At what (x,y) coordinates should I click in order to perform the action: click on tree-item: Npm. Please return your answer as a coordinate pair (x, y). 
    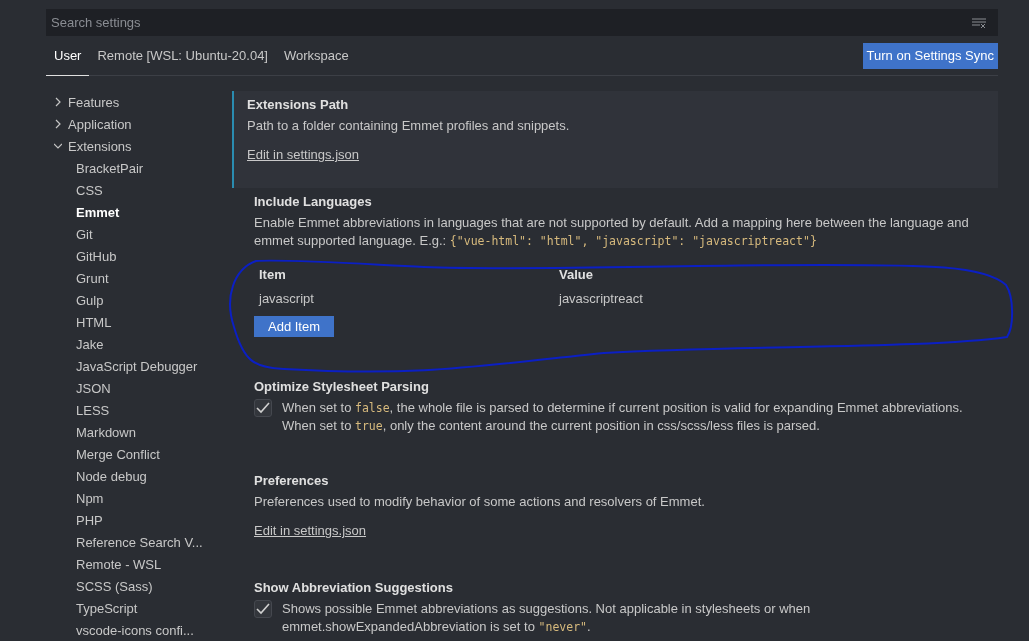
    Looking at the image, I should click on (139, 498).